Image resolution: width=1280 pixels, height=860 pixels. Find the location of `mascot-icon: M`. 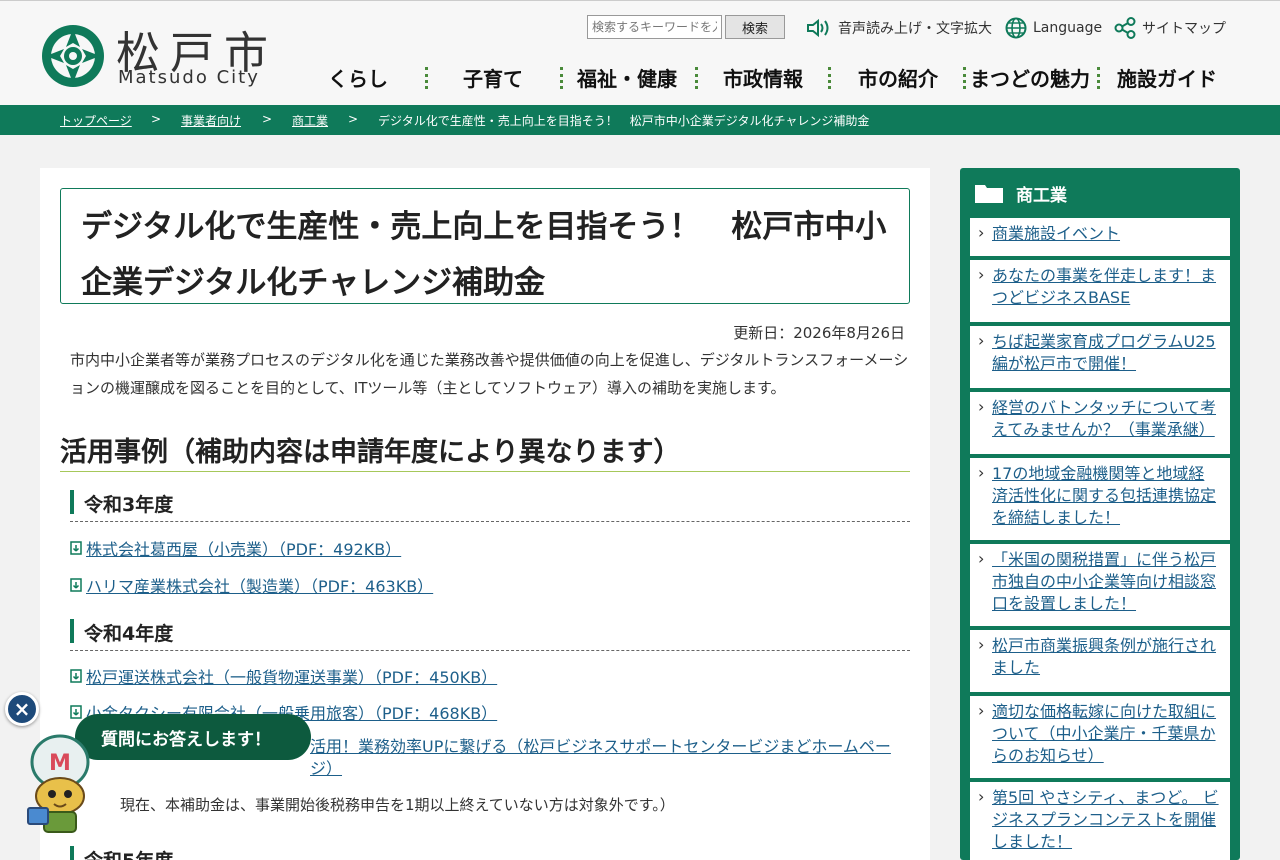

mascot-icon: M is located at coordinates (60, 785).